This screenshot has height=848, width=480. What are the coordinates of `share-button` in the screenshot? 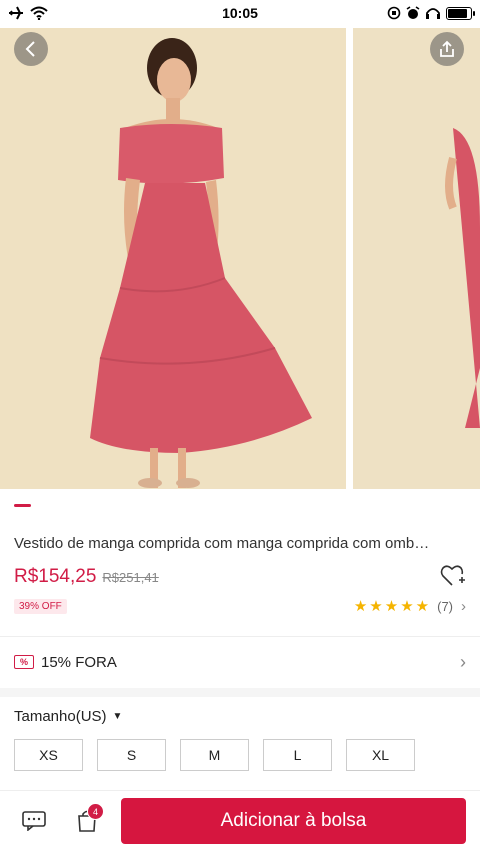 It's located at (447, 49).